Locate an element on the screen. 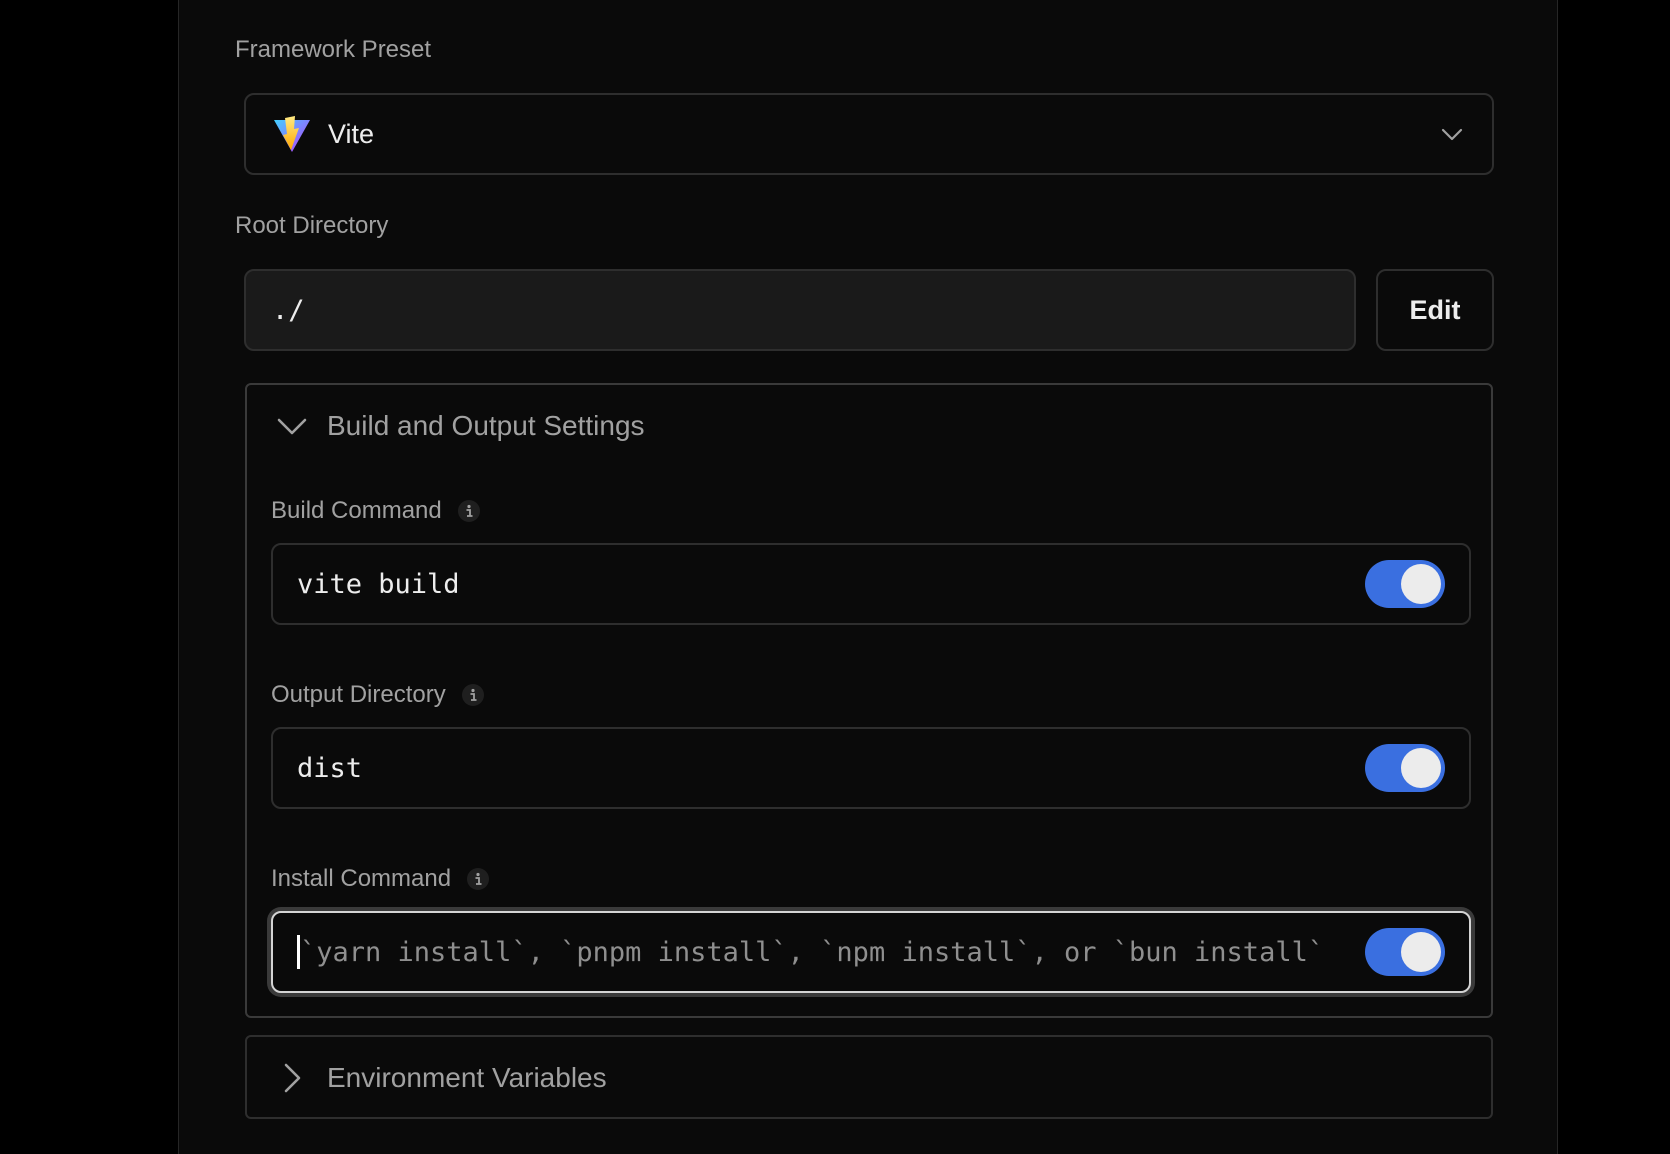 Image resolution: width=1670 pixels, height=1154 pixels. framework-preset-label: Framework Preset is located at coordinates (333, 49).